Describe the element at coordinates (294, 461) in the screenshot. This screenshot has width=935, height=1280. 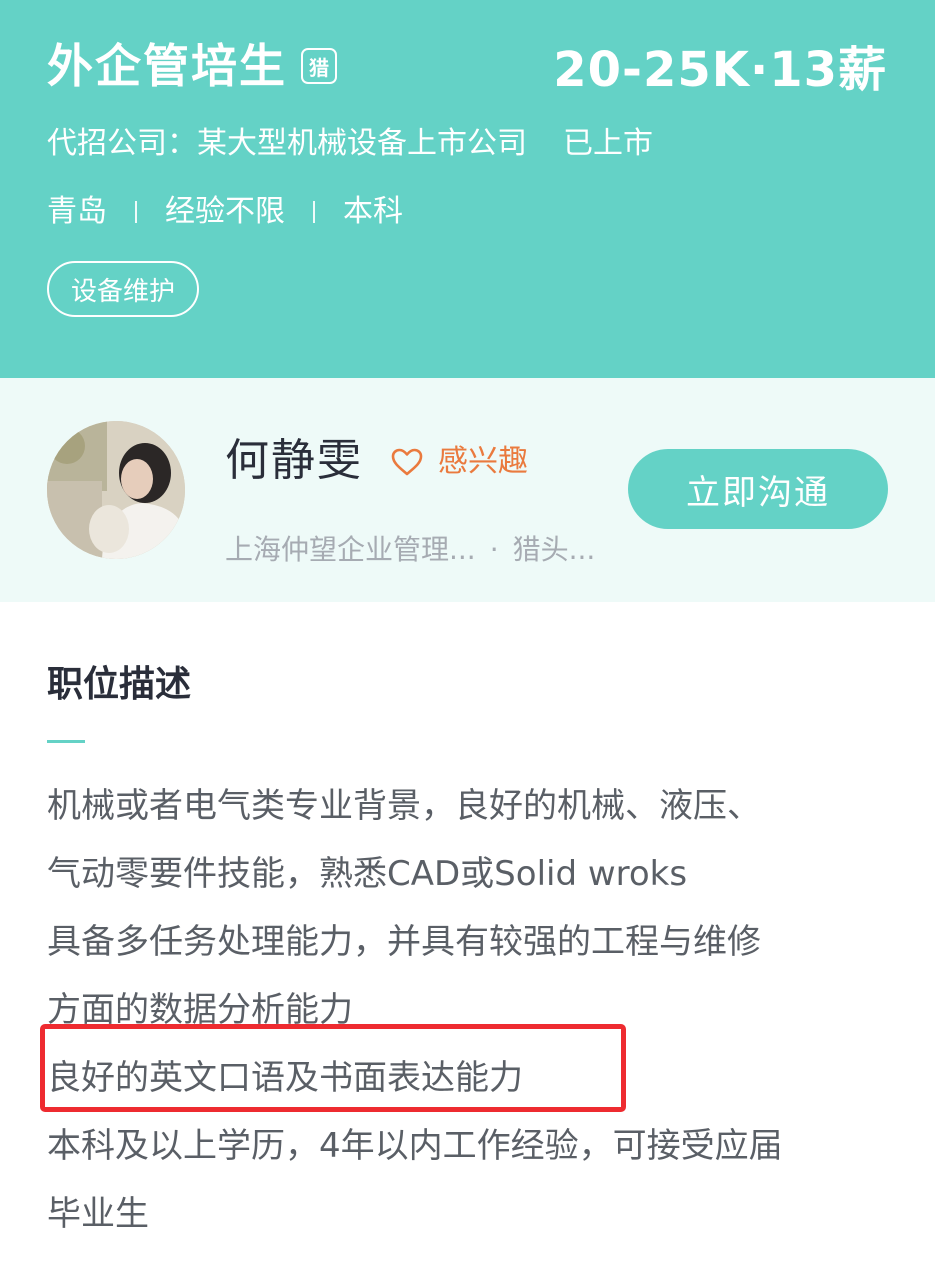
I see `recruiter-name: 何静雯` at that location.